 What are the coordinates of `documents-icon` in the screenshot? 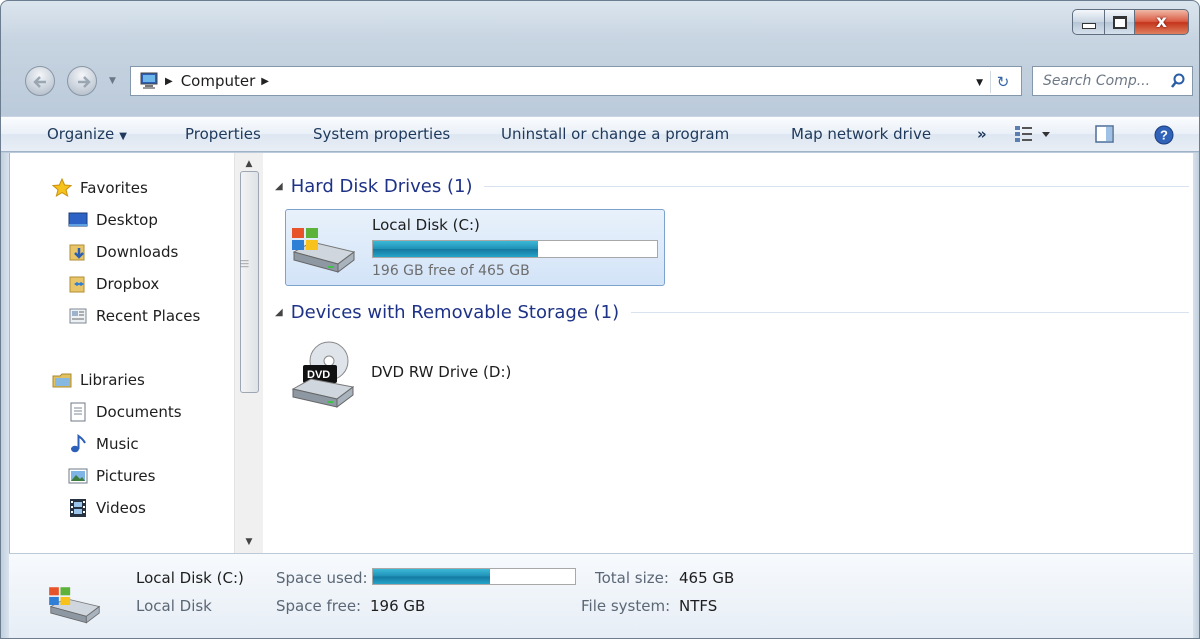 It's located at (78, 412).